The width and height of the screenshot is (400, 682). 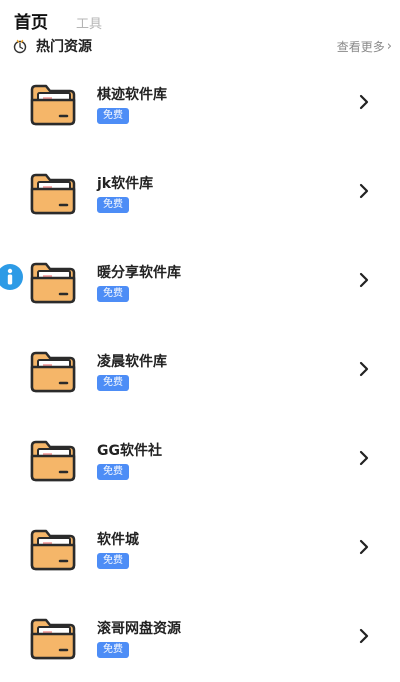 I want to click on item-name: jk软件库, so click(x=125, y=184).